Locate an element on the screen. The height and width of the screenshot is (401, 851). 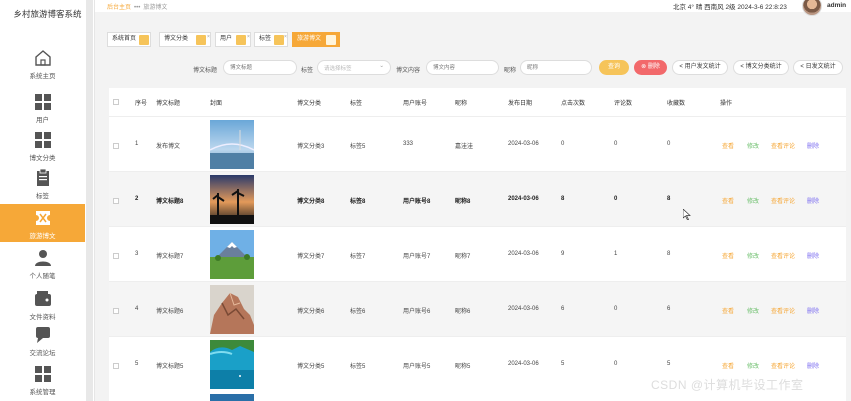
sidebar-item-travel-blog: 旅游博文 is located at coordinates (42, 223).